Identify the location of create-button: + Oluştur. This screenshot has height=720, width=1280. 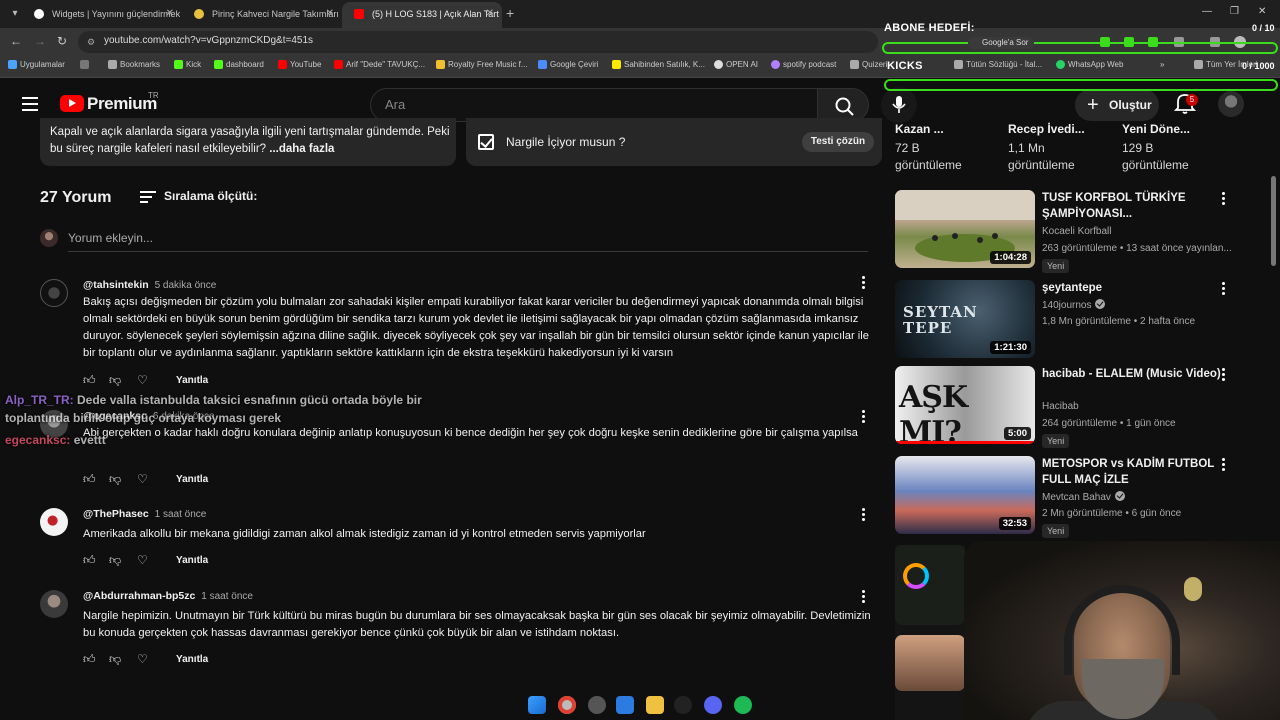
(1117, 105).